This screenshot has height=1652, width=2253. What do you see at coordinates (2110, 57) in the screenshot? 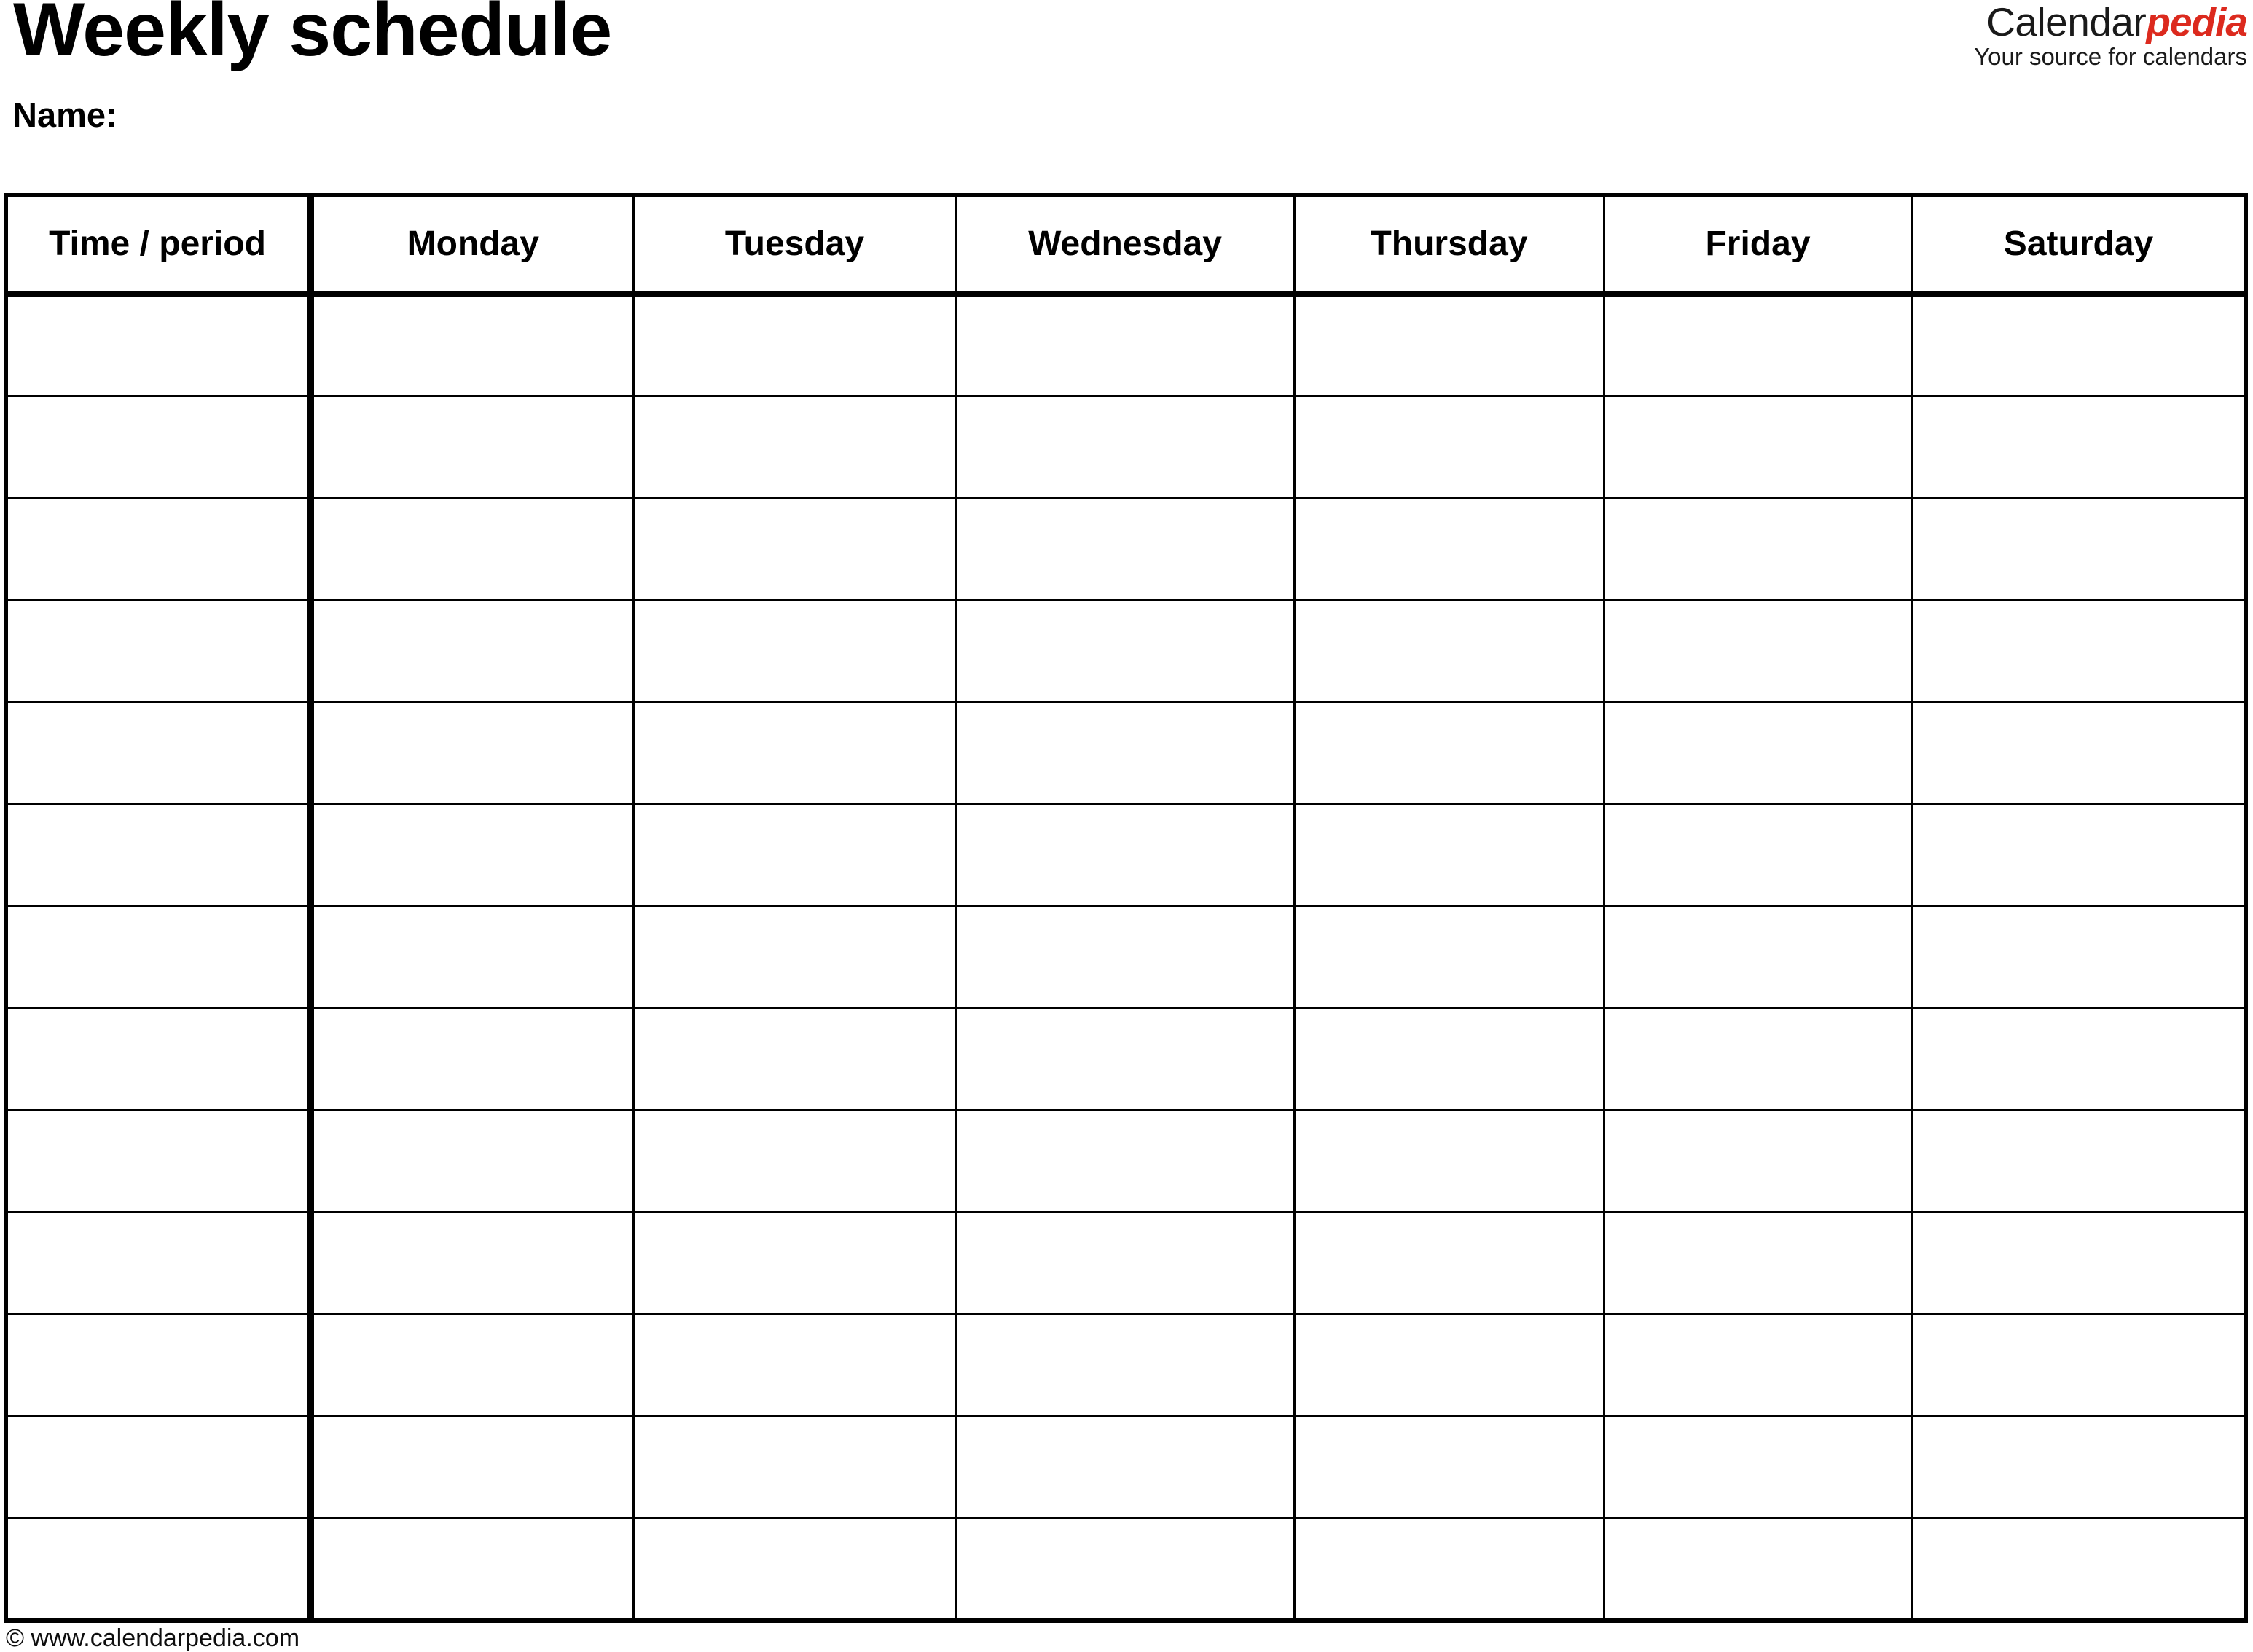
I see `brand-tagline: Your source for calendars` at bounding box center [2110, 57].